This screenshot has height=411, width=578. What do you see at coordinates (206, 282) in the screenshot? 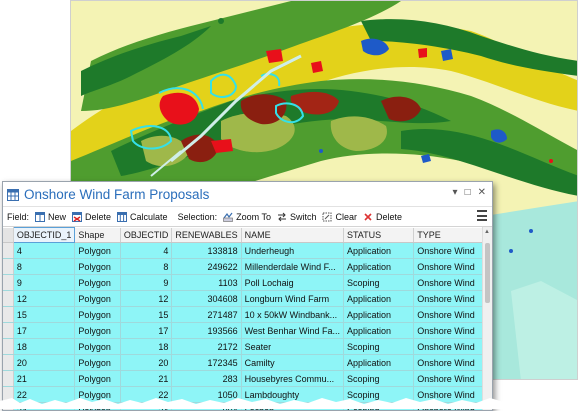
I see `table-cell: 1103` at bounding box center [206, 282].